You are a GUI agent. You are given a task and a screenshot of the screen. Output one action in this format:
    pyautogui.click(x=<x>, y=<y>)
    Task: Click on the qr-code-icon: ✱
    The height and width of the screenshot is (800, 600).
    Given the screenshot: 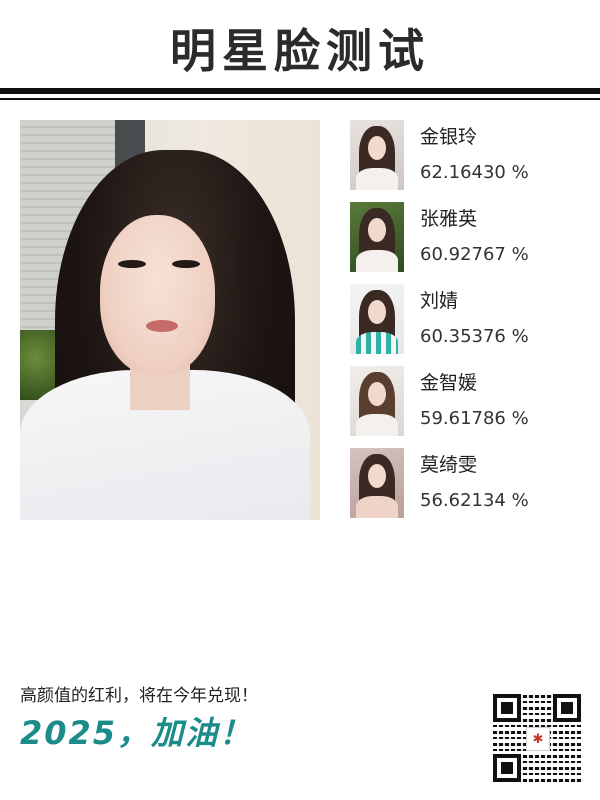 What is the action you would take?
    pyautogui.click(x=537, y=738)
    